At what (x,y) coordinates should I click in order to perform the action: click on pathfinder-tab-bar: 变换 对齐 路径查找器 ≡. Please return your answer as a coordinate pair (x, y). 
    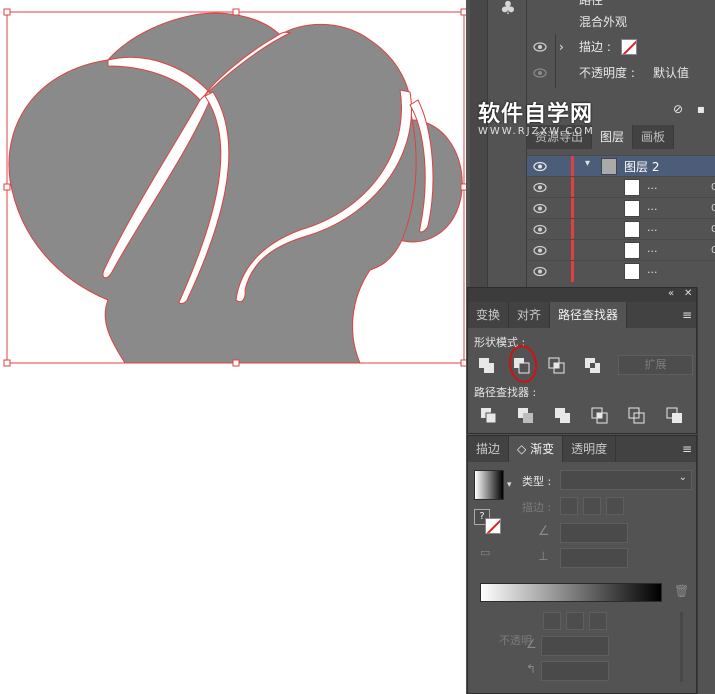
    Looking at the image, I should click on (582, 315).